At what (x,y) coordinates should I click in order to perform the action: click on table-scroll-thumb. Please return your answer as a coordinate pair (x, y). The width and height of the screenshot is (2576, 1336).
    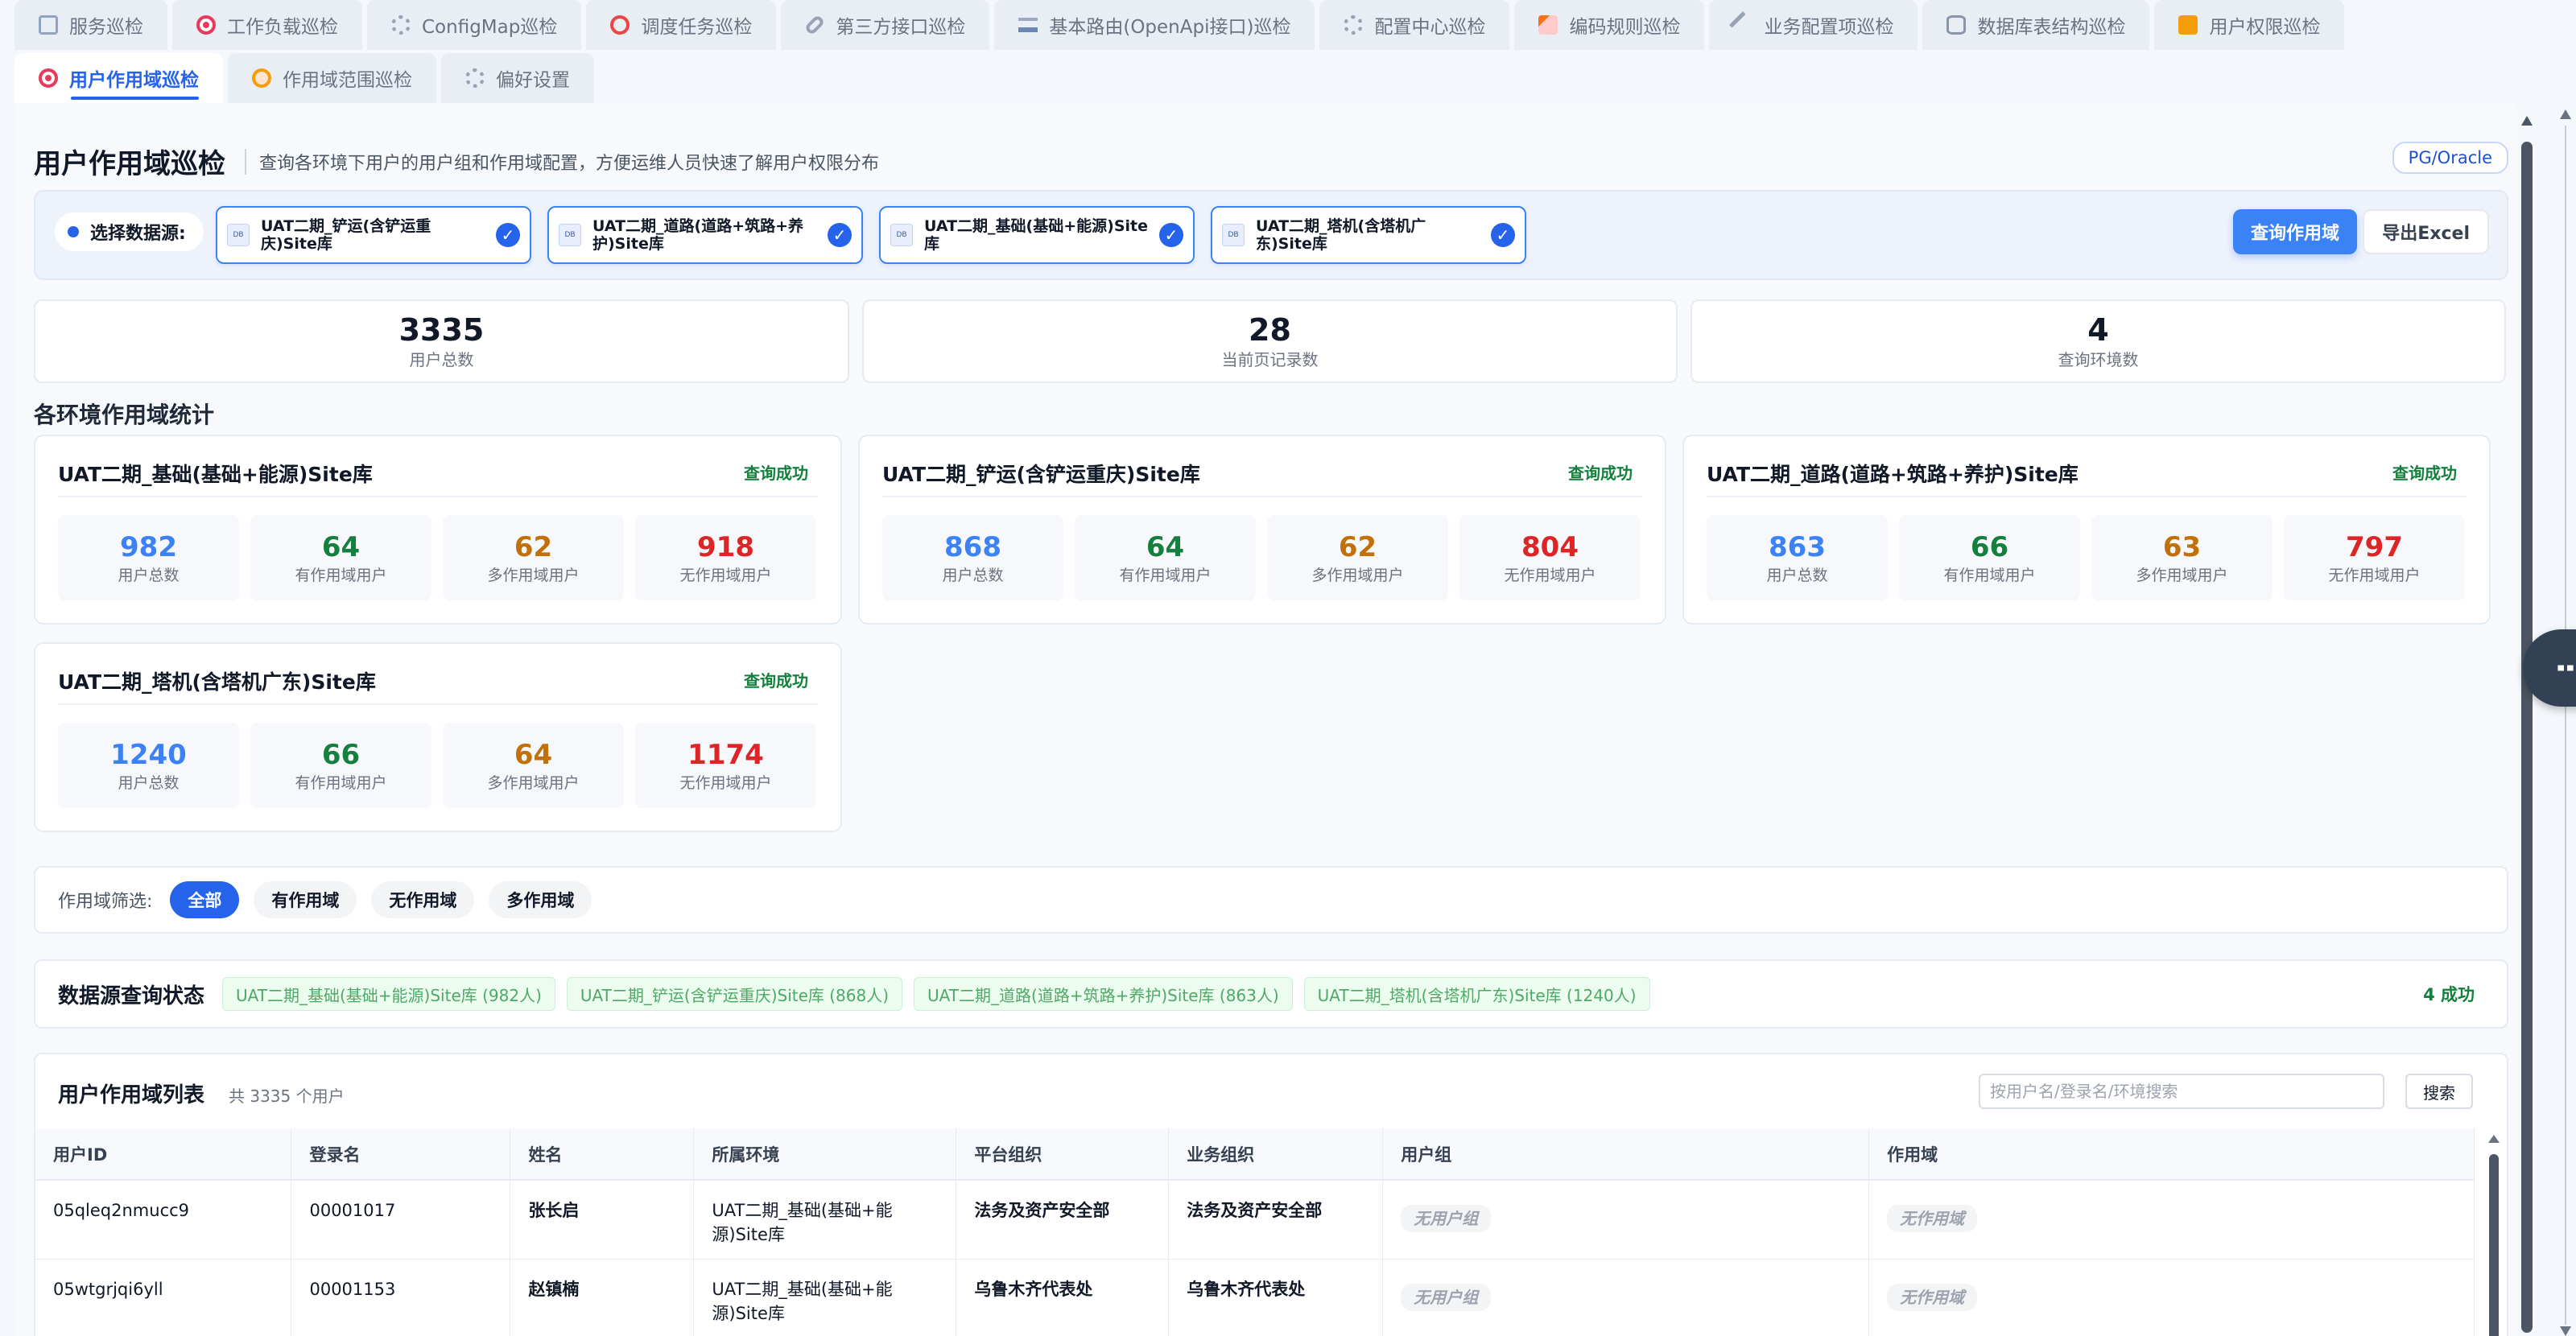
    Looking at the image, I should click on (2494, 1245).